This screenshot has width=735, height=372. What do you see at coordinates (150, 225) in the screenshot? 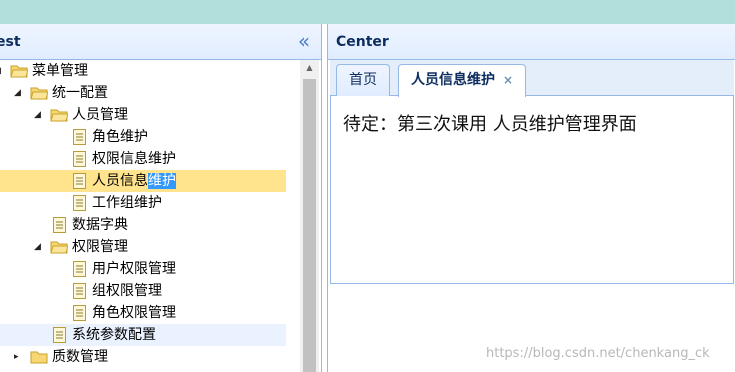
I see `tree-node-data-dictionary: 数据字典` at bounding box center [150, 225].